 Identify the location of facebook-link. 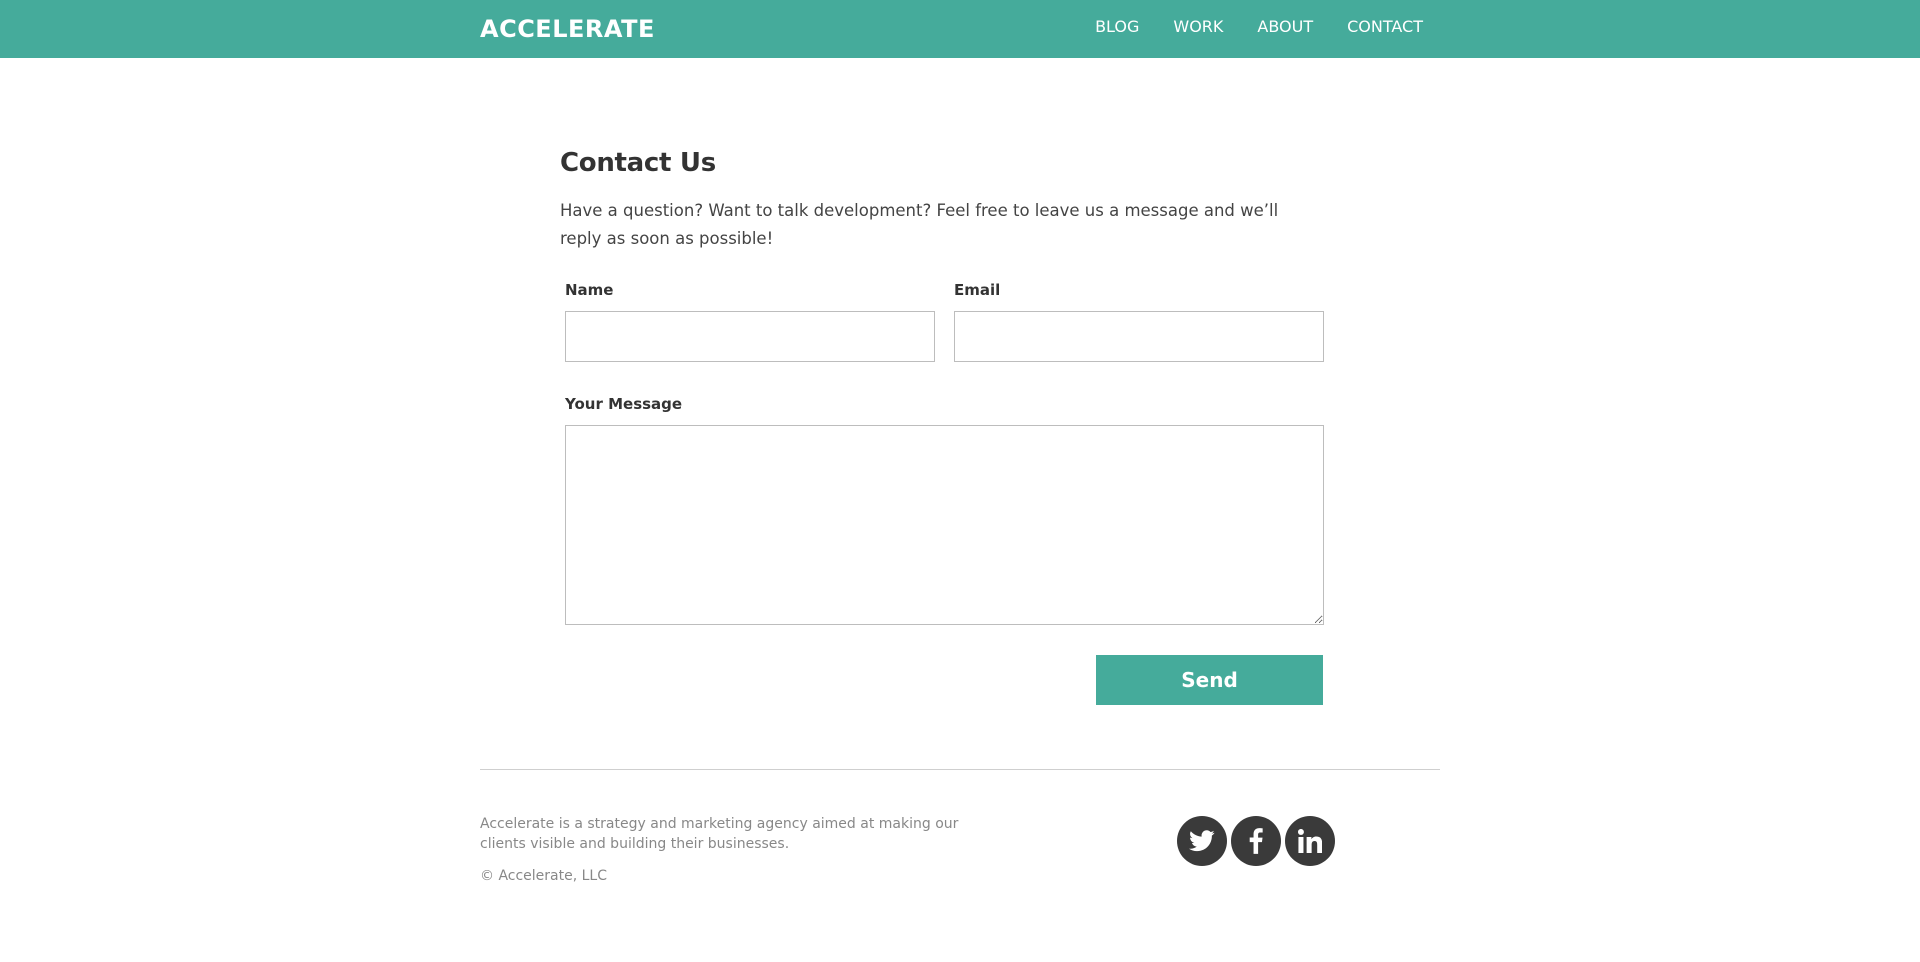
(1256, 841).